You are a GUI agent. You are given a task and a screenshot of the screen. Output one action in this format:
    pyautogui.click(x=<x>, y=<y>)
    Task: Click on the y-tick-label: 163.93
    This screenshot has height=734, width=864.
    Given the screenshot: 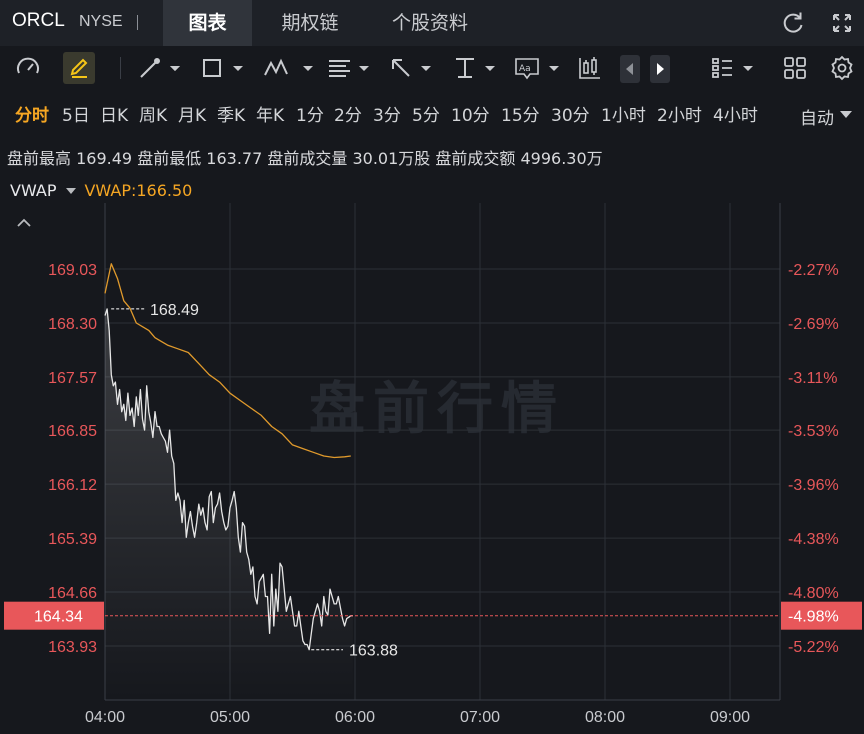 What is the action you would take?
    pyautogui.click(x=72, y=647)
    